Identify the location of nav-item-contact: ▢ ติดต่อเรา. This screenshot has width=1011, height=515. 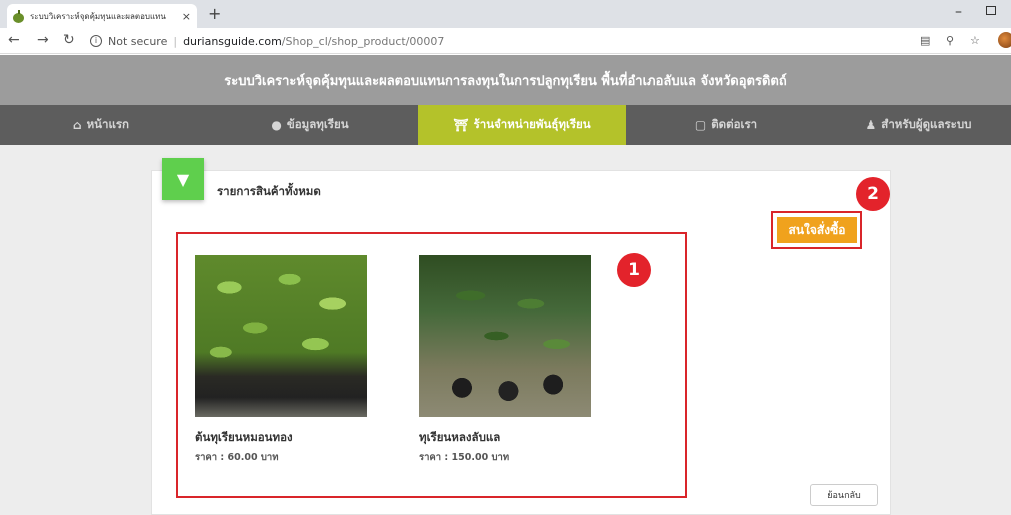
(726, 125).